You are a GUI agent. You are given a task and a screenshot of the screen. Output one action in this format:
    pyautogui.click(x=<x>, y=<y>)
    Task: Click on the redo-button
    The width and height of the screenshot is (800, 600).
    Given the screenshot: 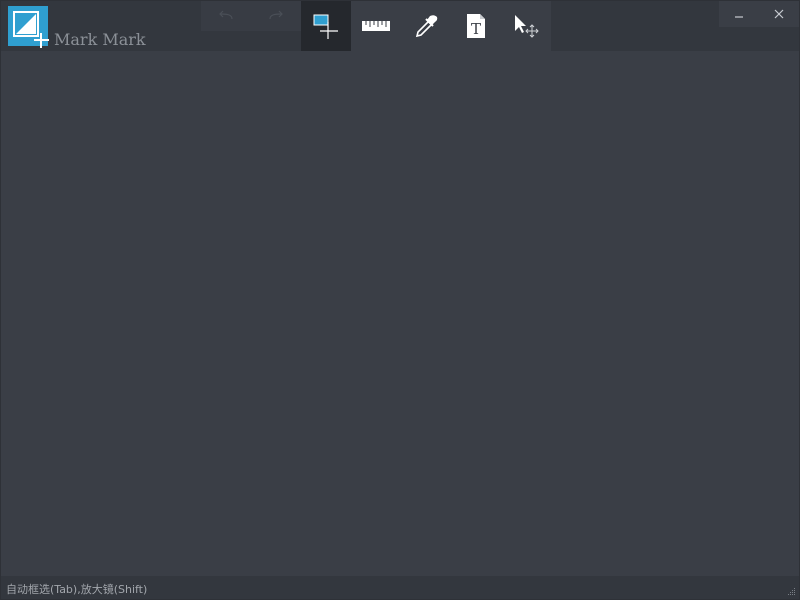 What is the action you would take?
    pyautogui.click(x=276, y=16)
    